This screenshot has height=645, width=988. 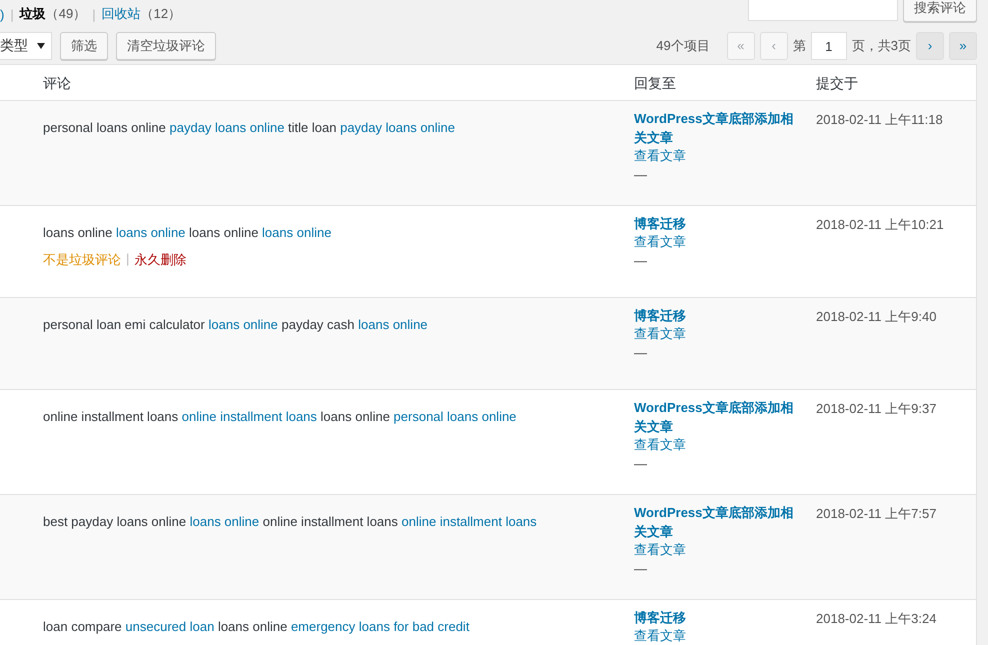 I want to click on submitted-date: 2018-02-11 上午3:24, so click(x=877, y=619).